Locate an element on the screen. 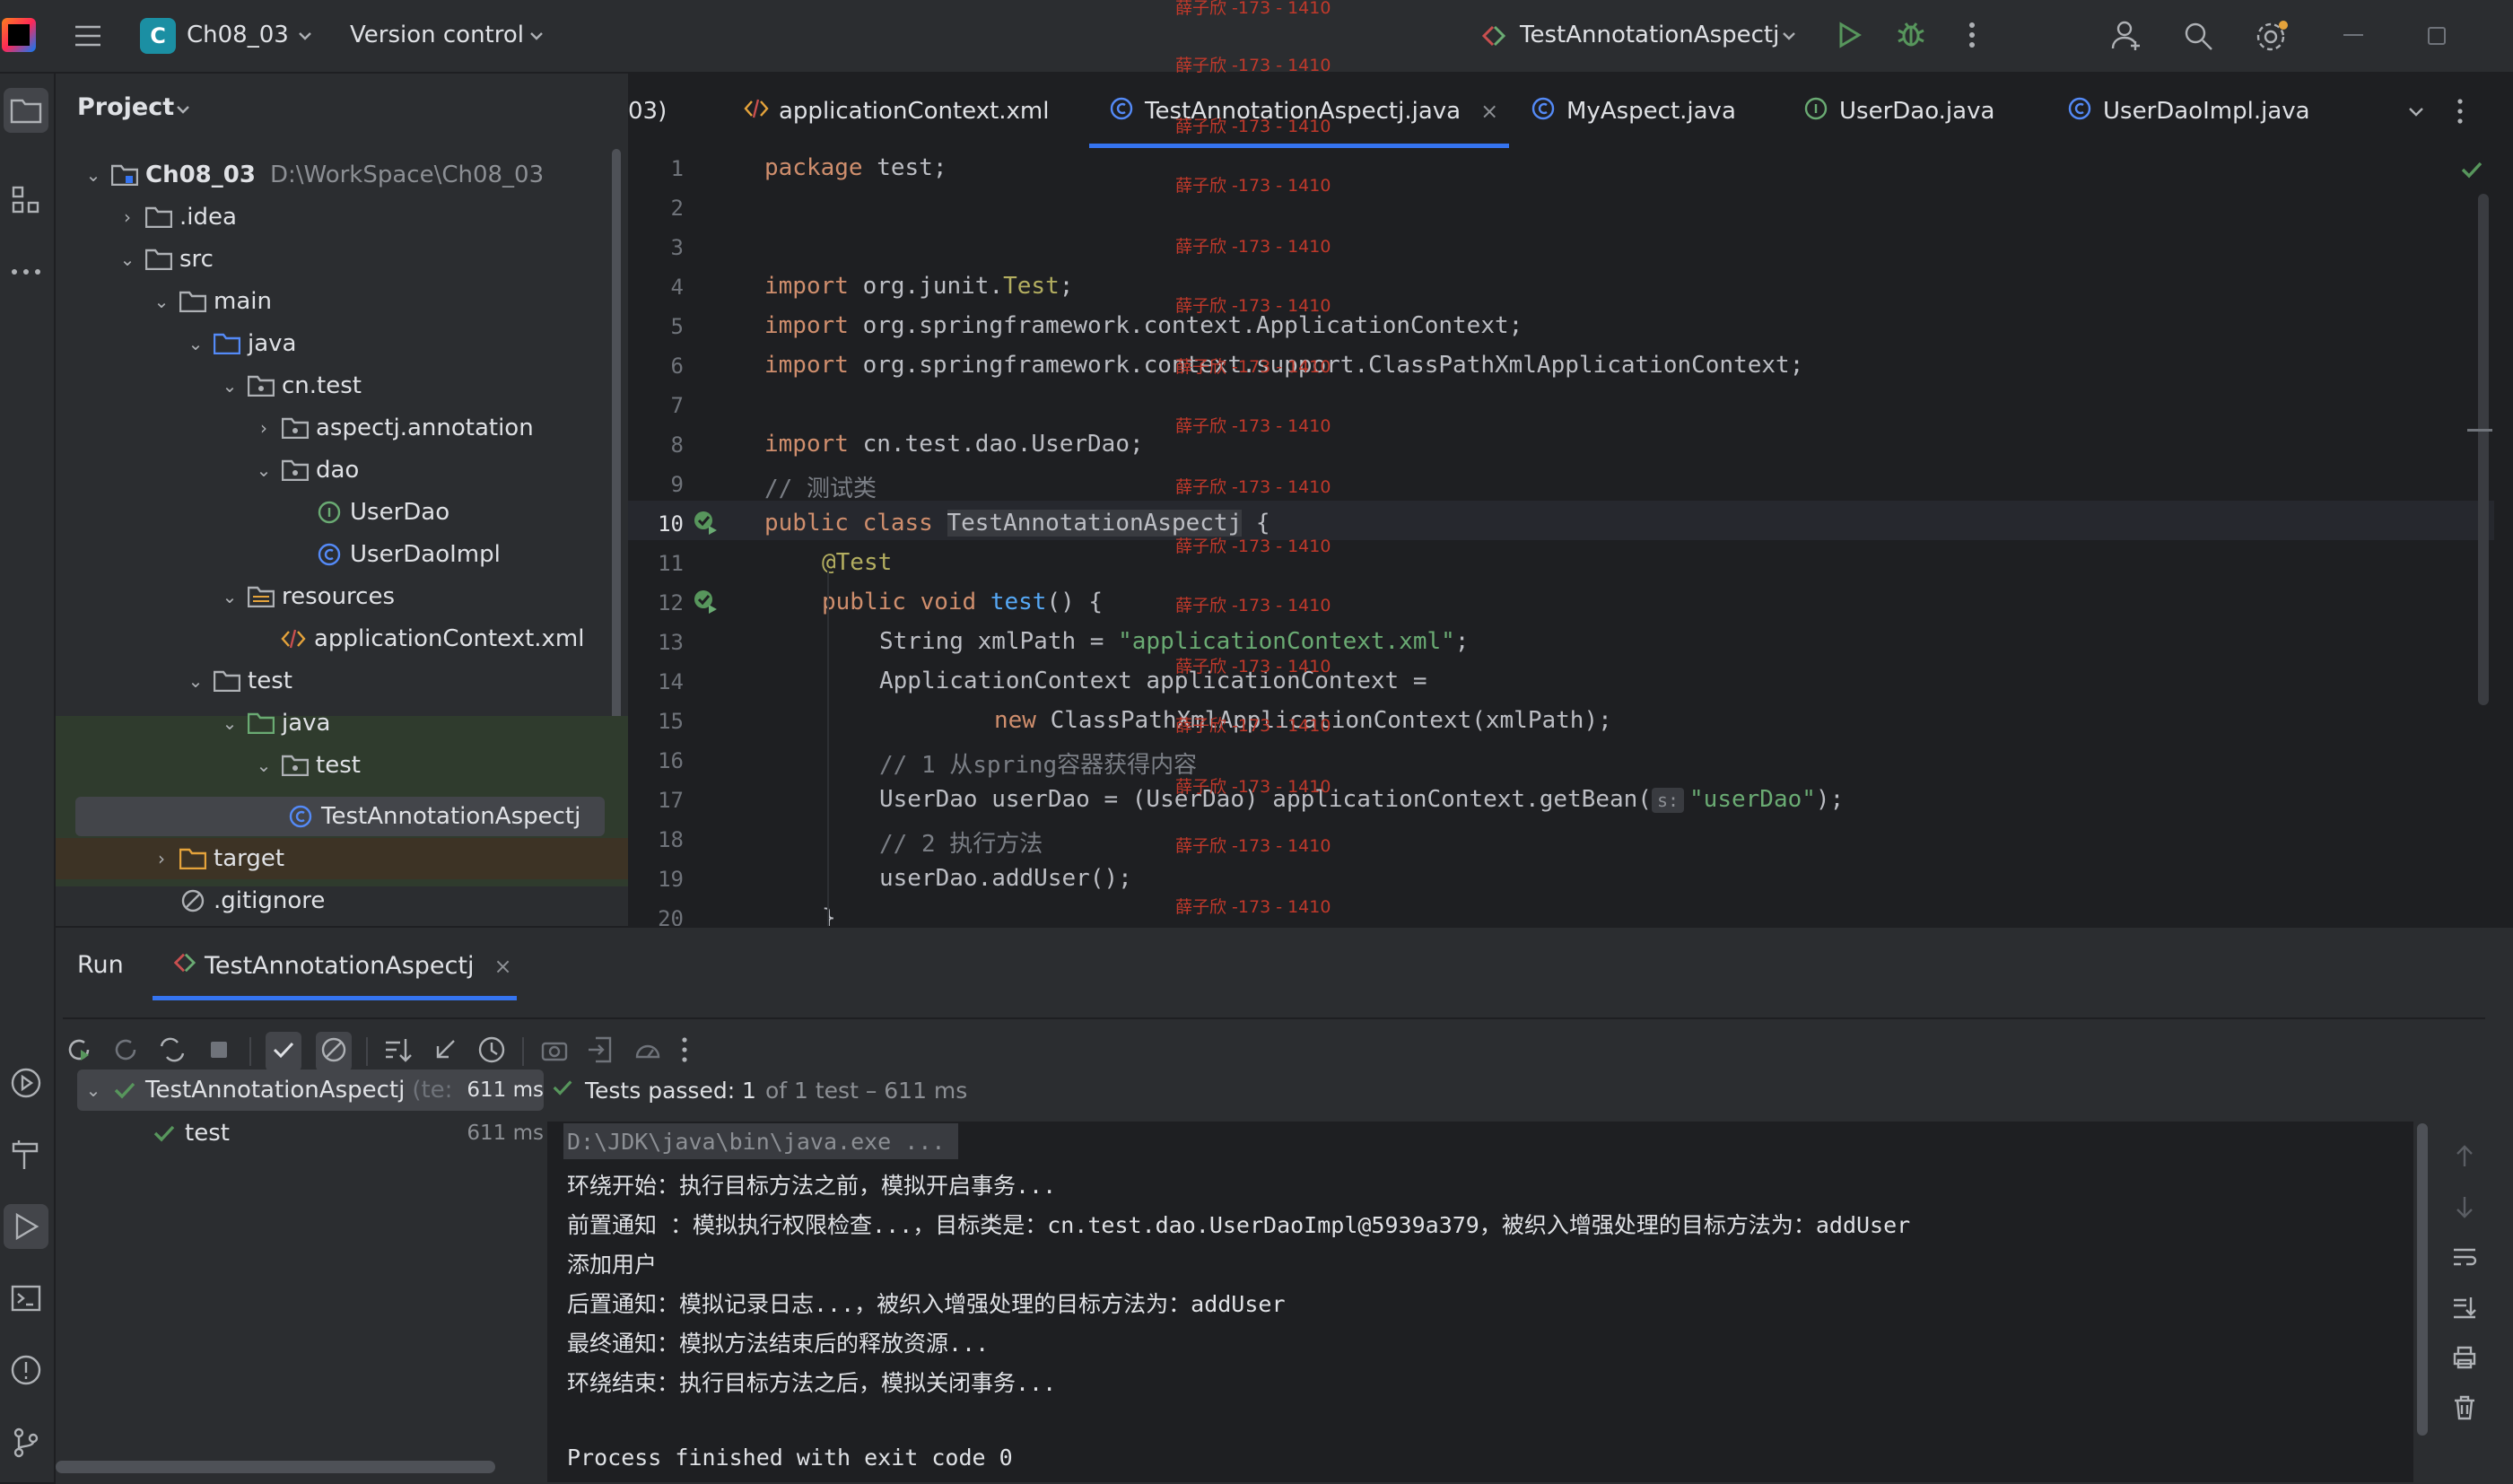  tab-list-chevron-icon is located at coordinates (2416, 114).